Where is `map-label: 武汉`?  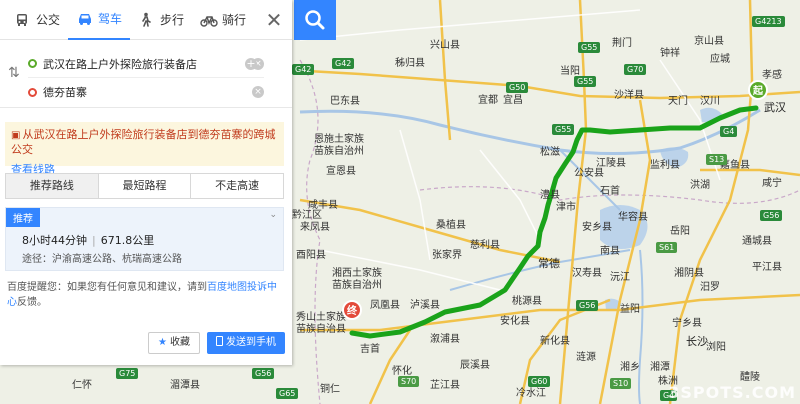 map-label: 武汉 is located at coordinates (775, 107).